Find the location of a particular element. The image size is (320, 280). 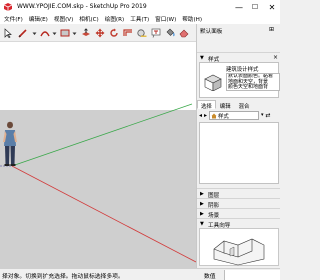

line-tool-dropdown-icon is located at coordinates (34, 33).